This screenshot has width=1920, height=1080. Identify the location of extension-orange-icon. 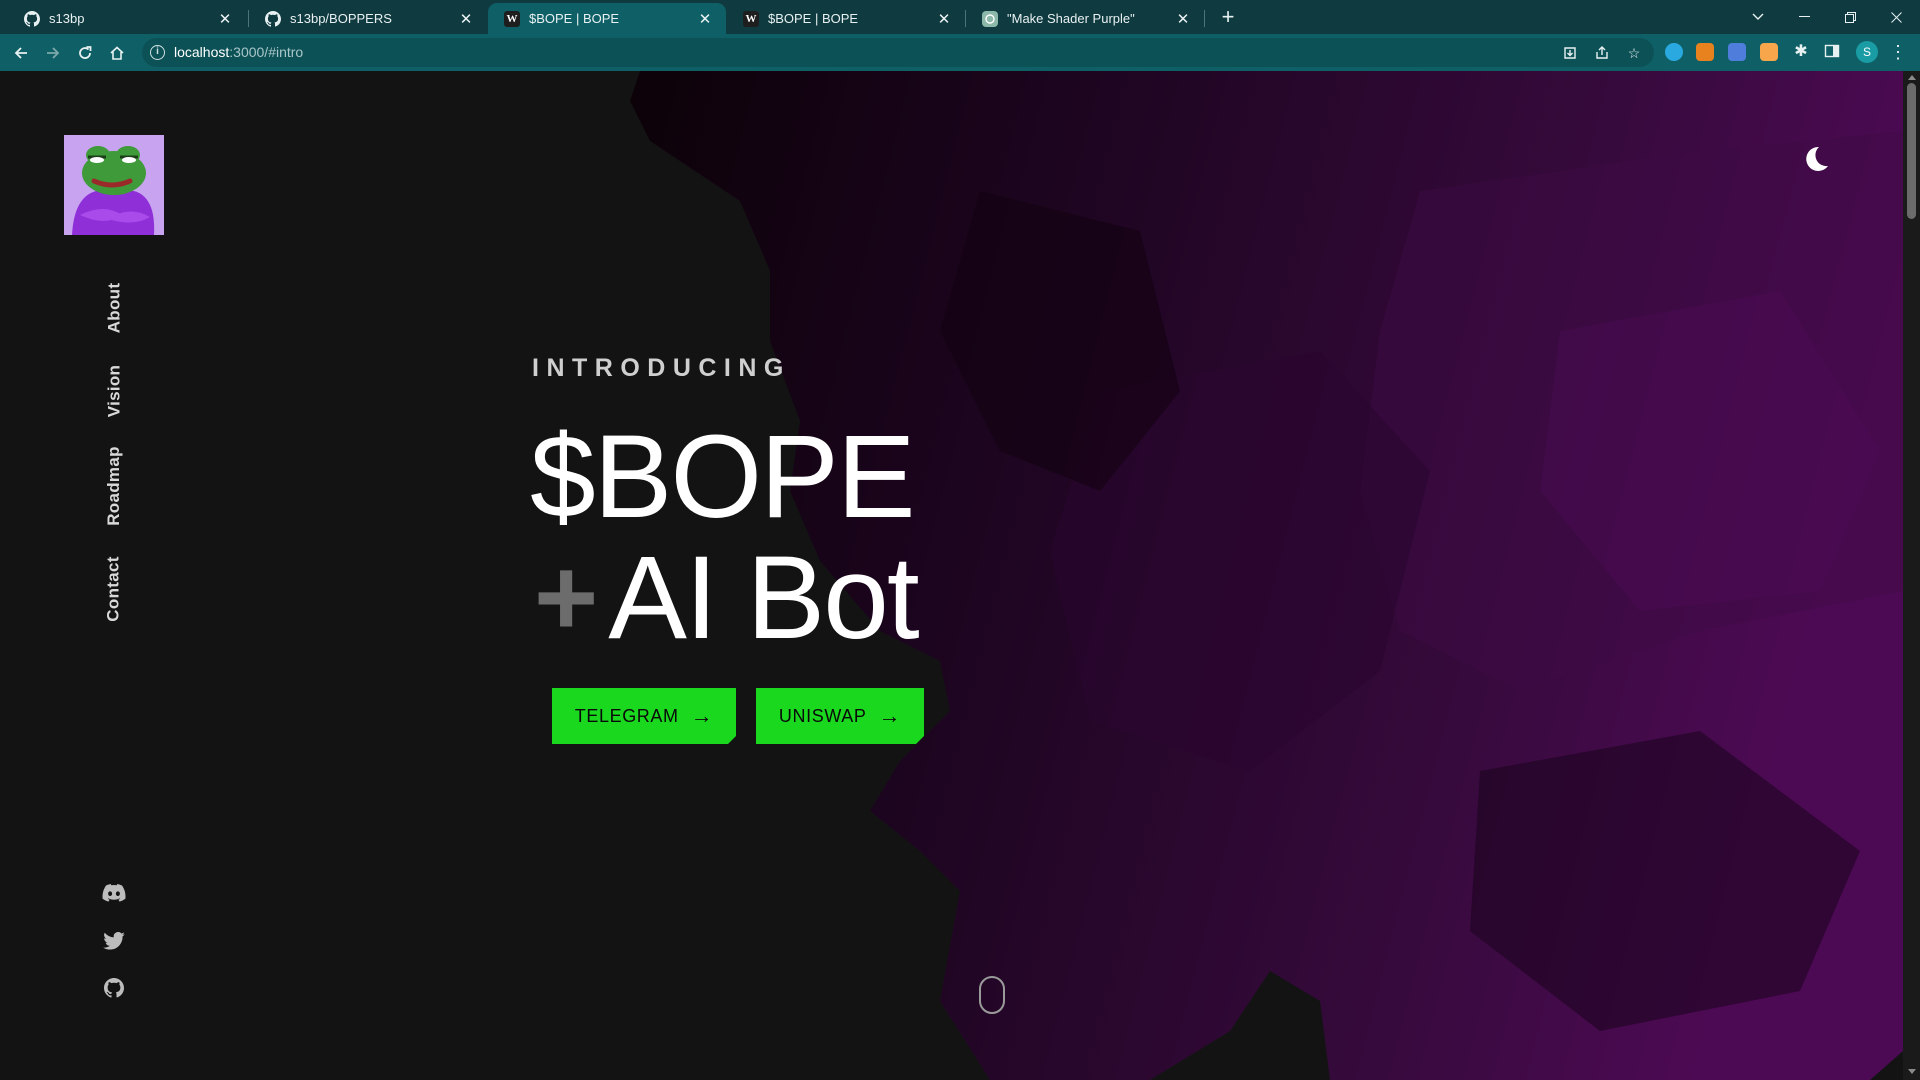
(1769, 52).